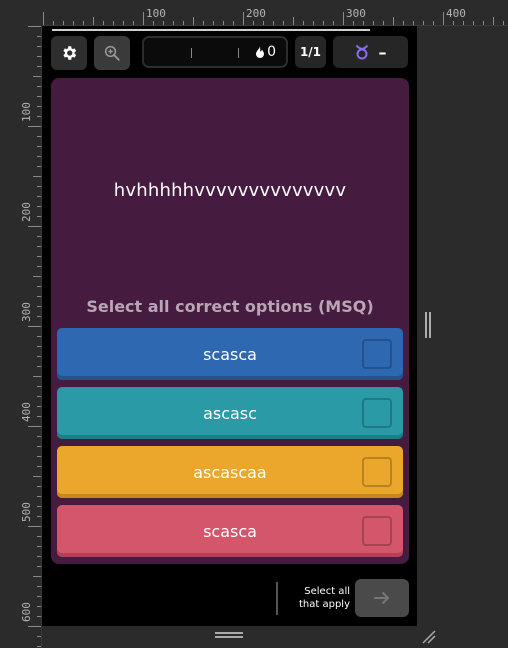 The height and width of the screenshot is (648, 508). I want to click on astro-powerup-icon, so click(361, 52).